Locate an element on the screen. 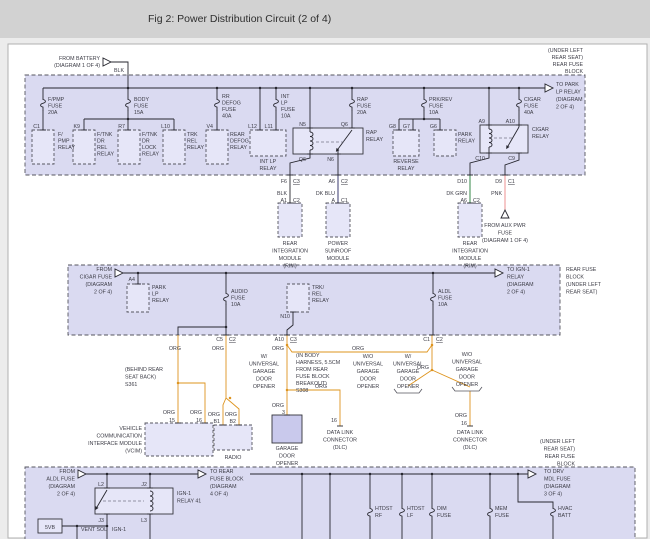  label: RADIO is located at coordinates (233, 458).